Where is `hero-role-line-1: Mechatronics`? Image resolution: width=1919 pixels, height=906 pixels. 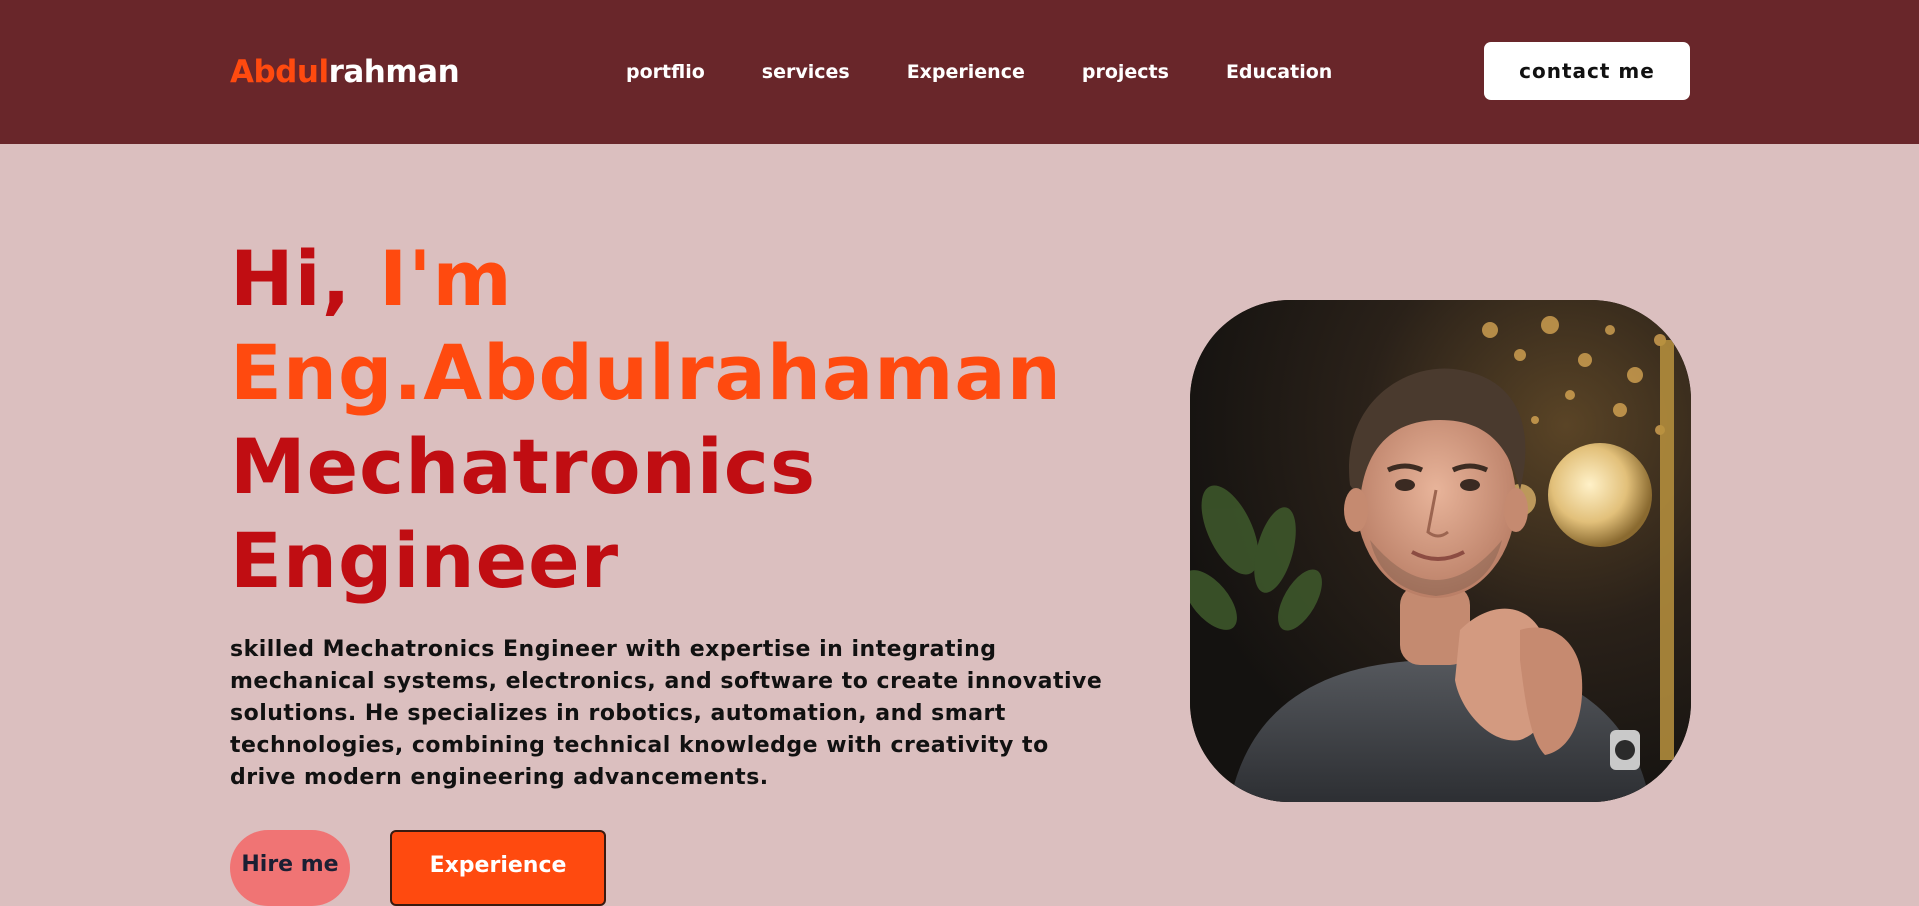
hero-role-line-1: Mechatronics is located at coordinates (523, 466).